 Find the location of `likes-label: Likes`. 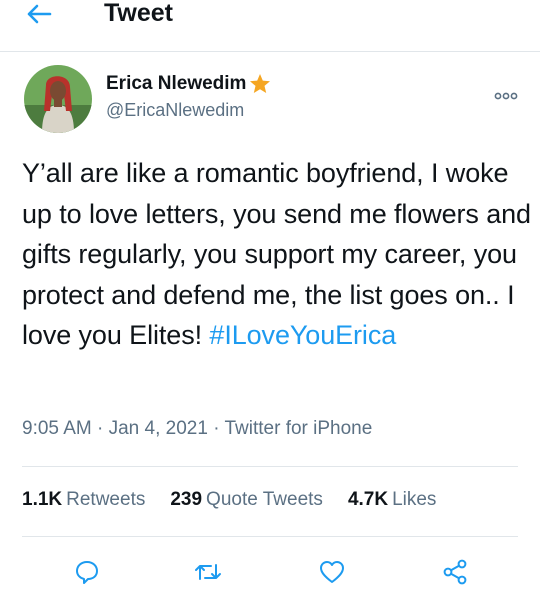

likes-label: Likes is located at coordinates (414, 499).